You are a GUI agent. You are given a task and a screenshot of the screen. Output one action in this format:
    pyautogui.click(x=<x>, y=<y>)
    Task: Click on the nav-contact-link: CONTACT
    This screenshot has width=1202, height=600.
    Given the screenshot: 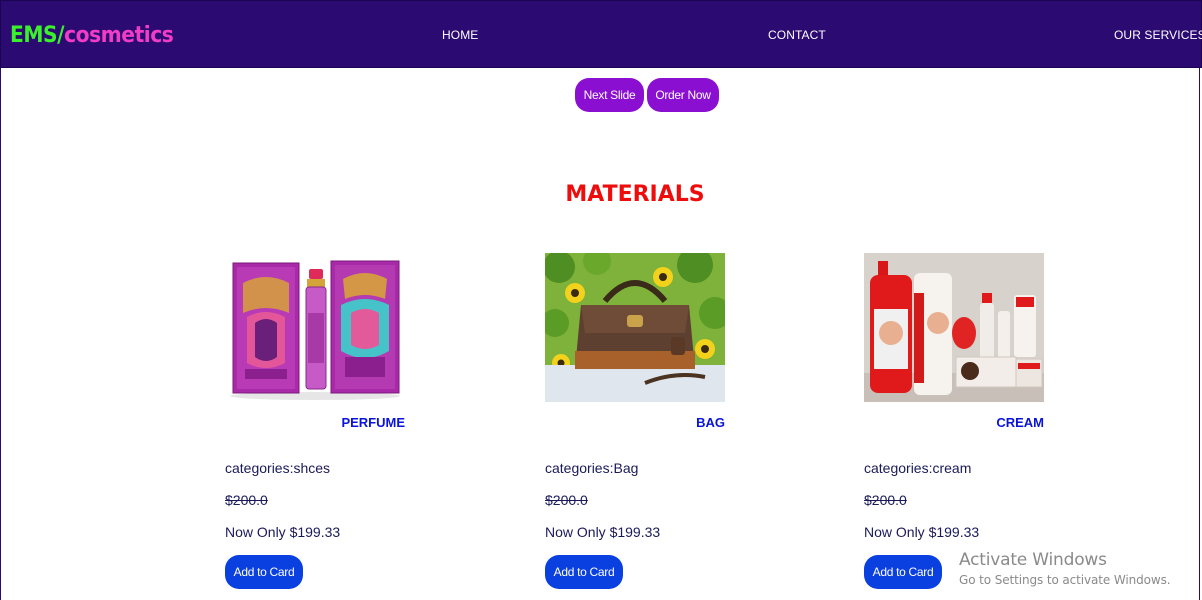 What is the action you would take?
    pyautogui.click(x=797, y=35)
    